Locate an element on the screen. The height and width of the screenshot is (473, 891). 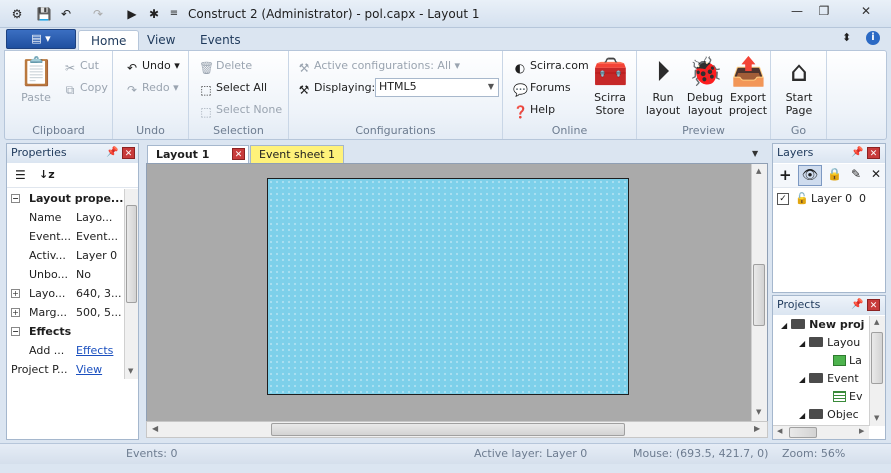
canvas-hscrollbar: ◀ ▶ is located at coordinates (457, 429).